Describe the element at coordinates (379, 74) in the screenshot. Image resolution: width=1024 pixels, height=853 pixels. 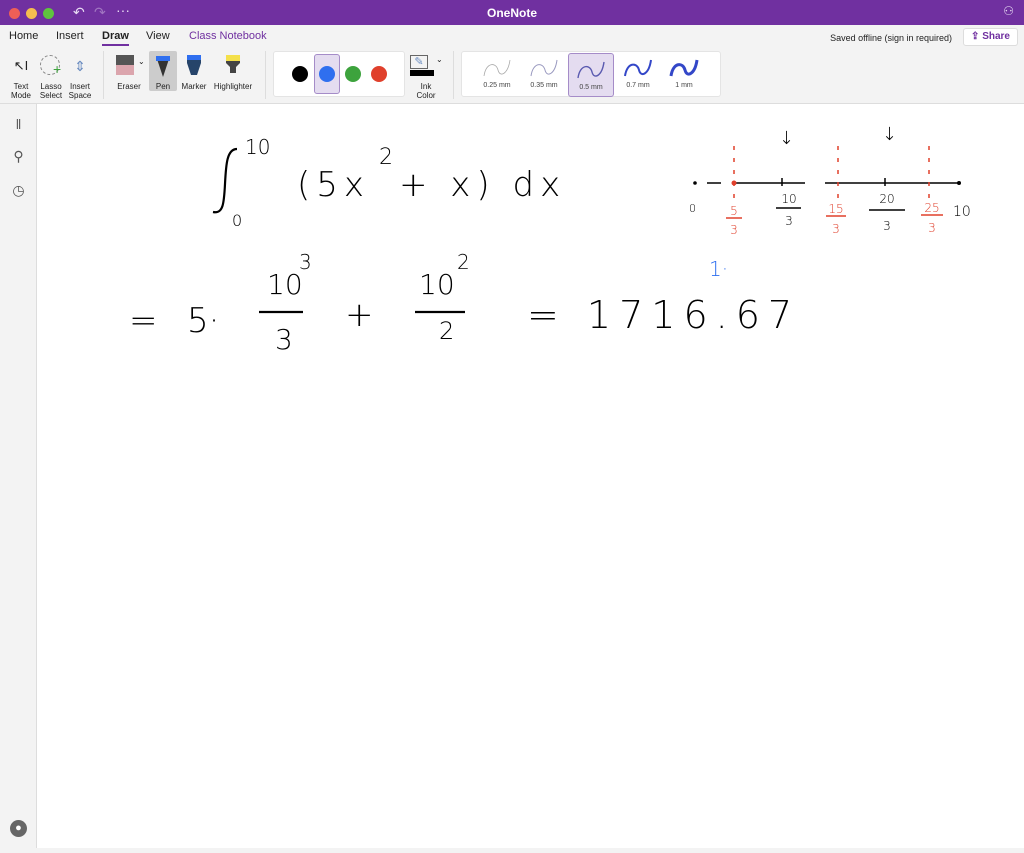
I see `color-red` at that location.